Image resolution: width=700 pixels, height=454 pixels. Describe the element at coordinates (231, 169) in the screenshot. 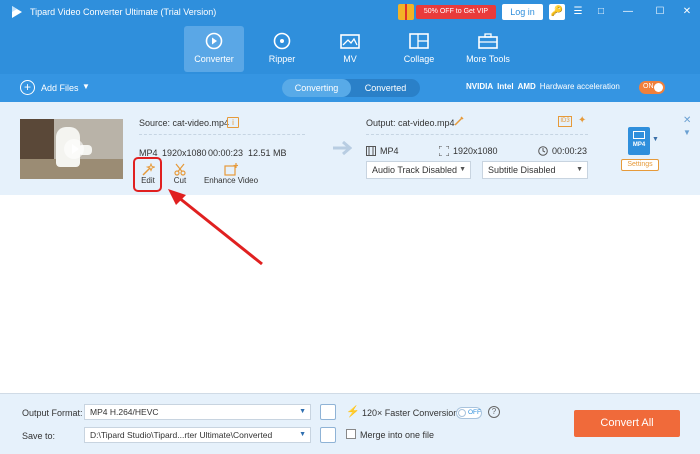

I see `enhance-icon` at that location.